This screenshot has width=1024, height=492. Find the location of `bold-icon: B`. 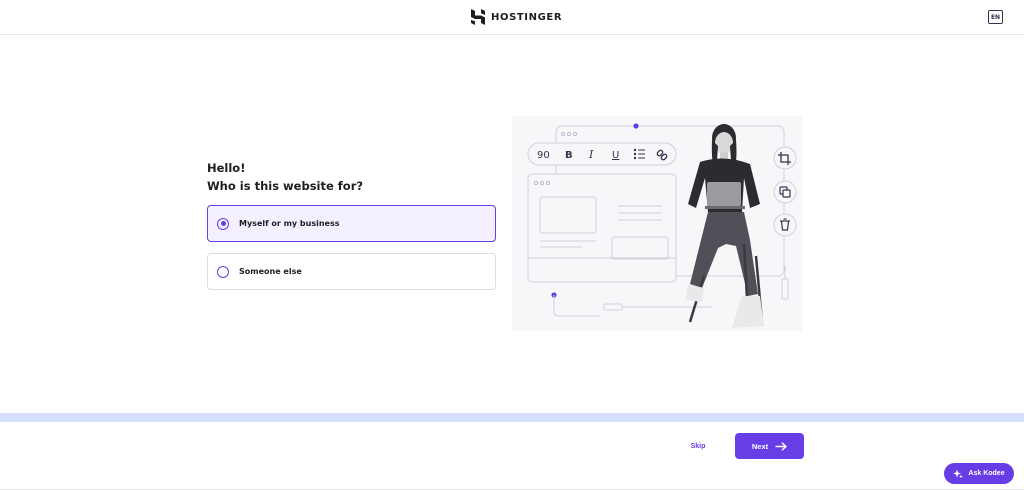

bold-icon: B is located at coordinates (569, 155).